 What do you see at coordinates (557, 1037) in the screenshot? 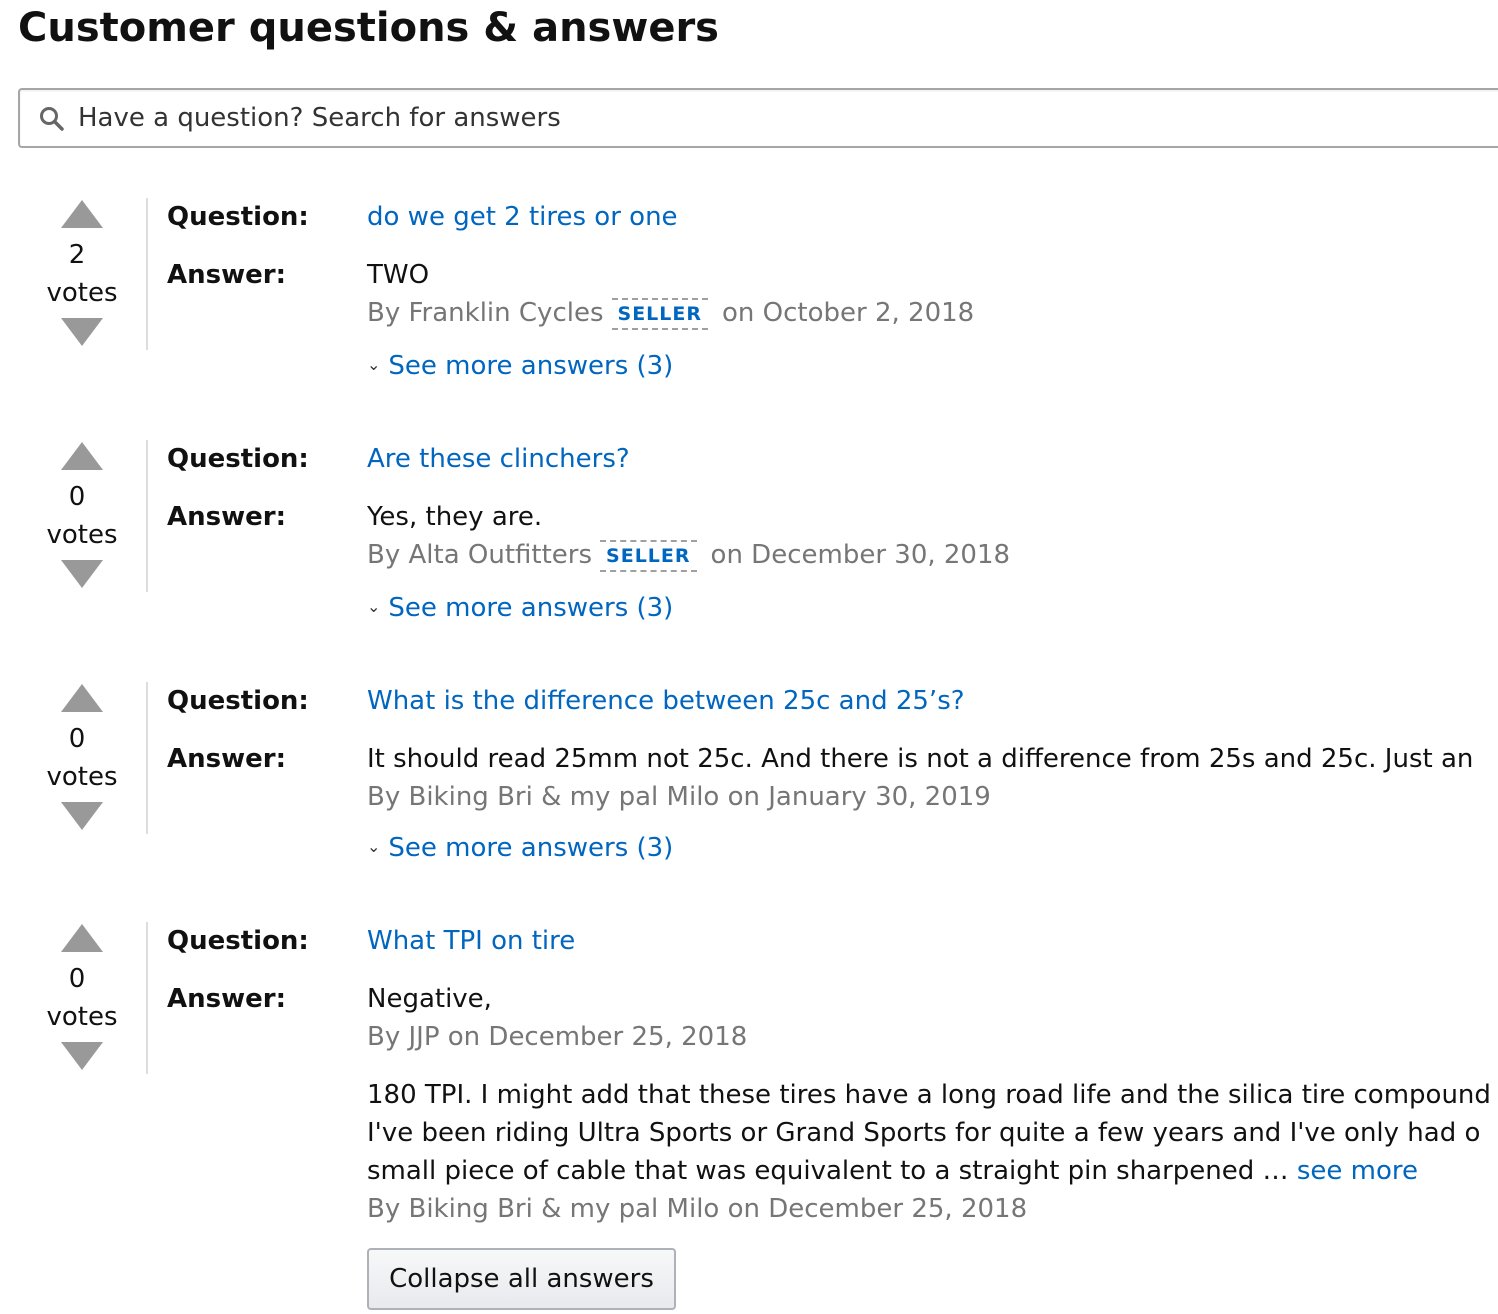
I see `answer-byline: By JJP on December 25, 2018` at bounding box center [557, 1037].